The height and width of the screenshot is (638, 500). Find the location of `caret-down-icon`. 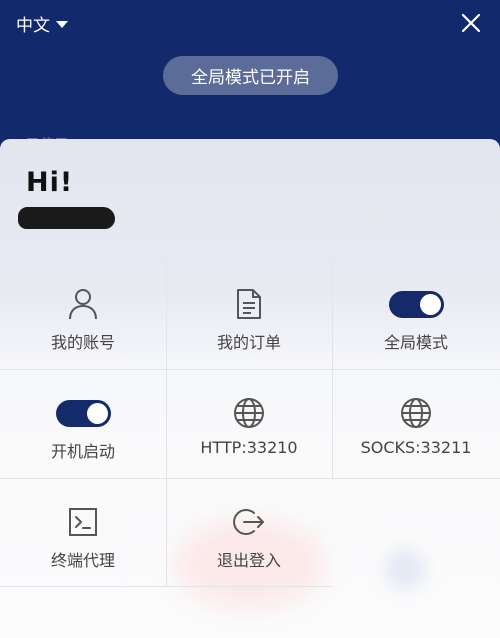

caret-down-icon is located at coordinates (62, 24).